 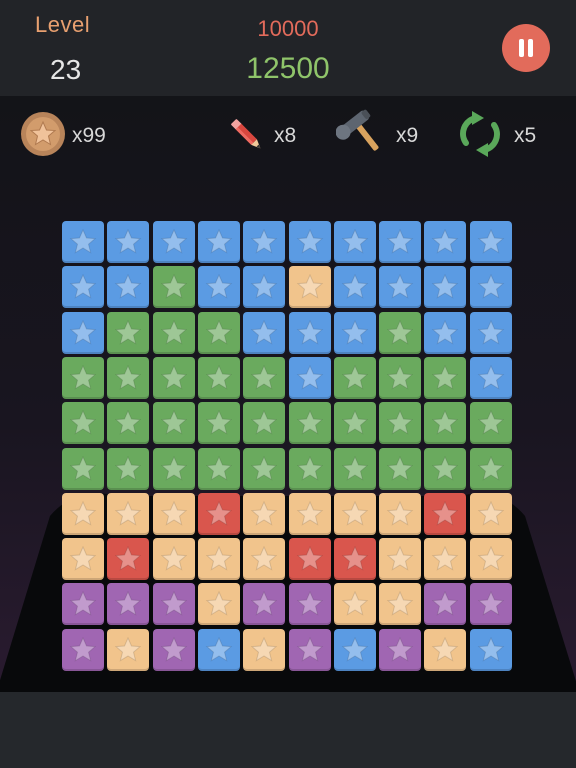 I want to click on pause-button, so click(x=526, y=48).